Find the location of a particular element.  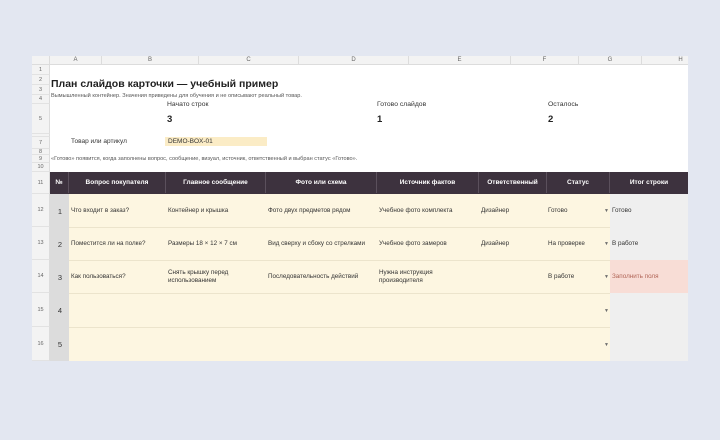

cell-status: На проверке is located at coordinates (575, 244).